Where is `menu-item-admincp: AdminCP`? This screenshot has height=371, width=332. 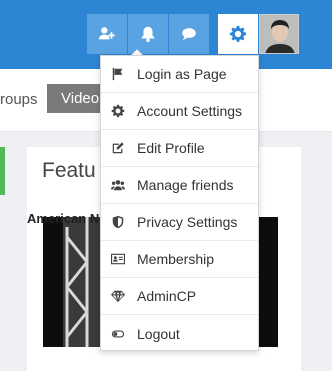 menu-item-admincp: AdminCP is located at coordinates (179, 296).